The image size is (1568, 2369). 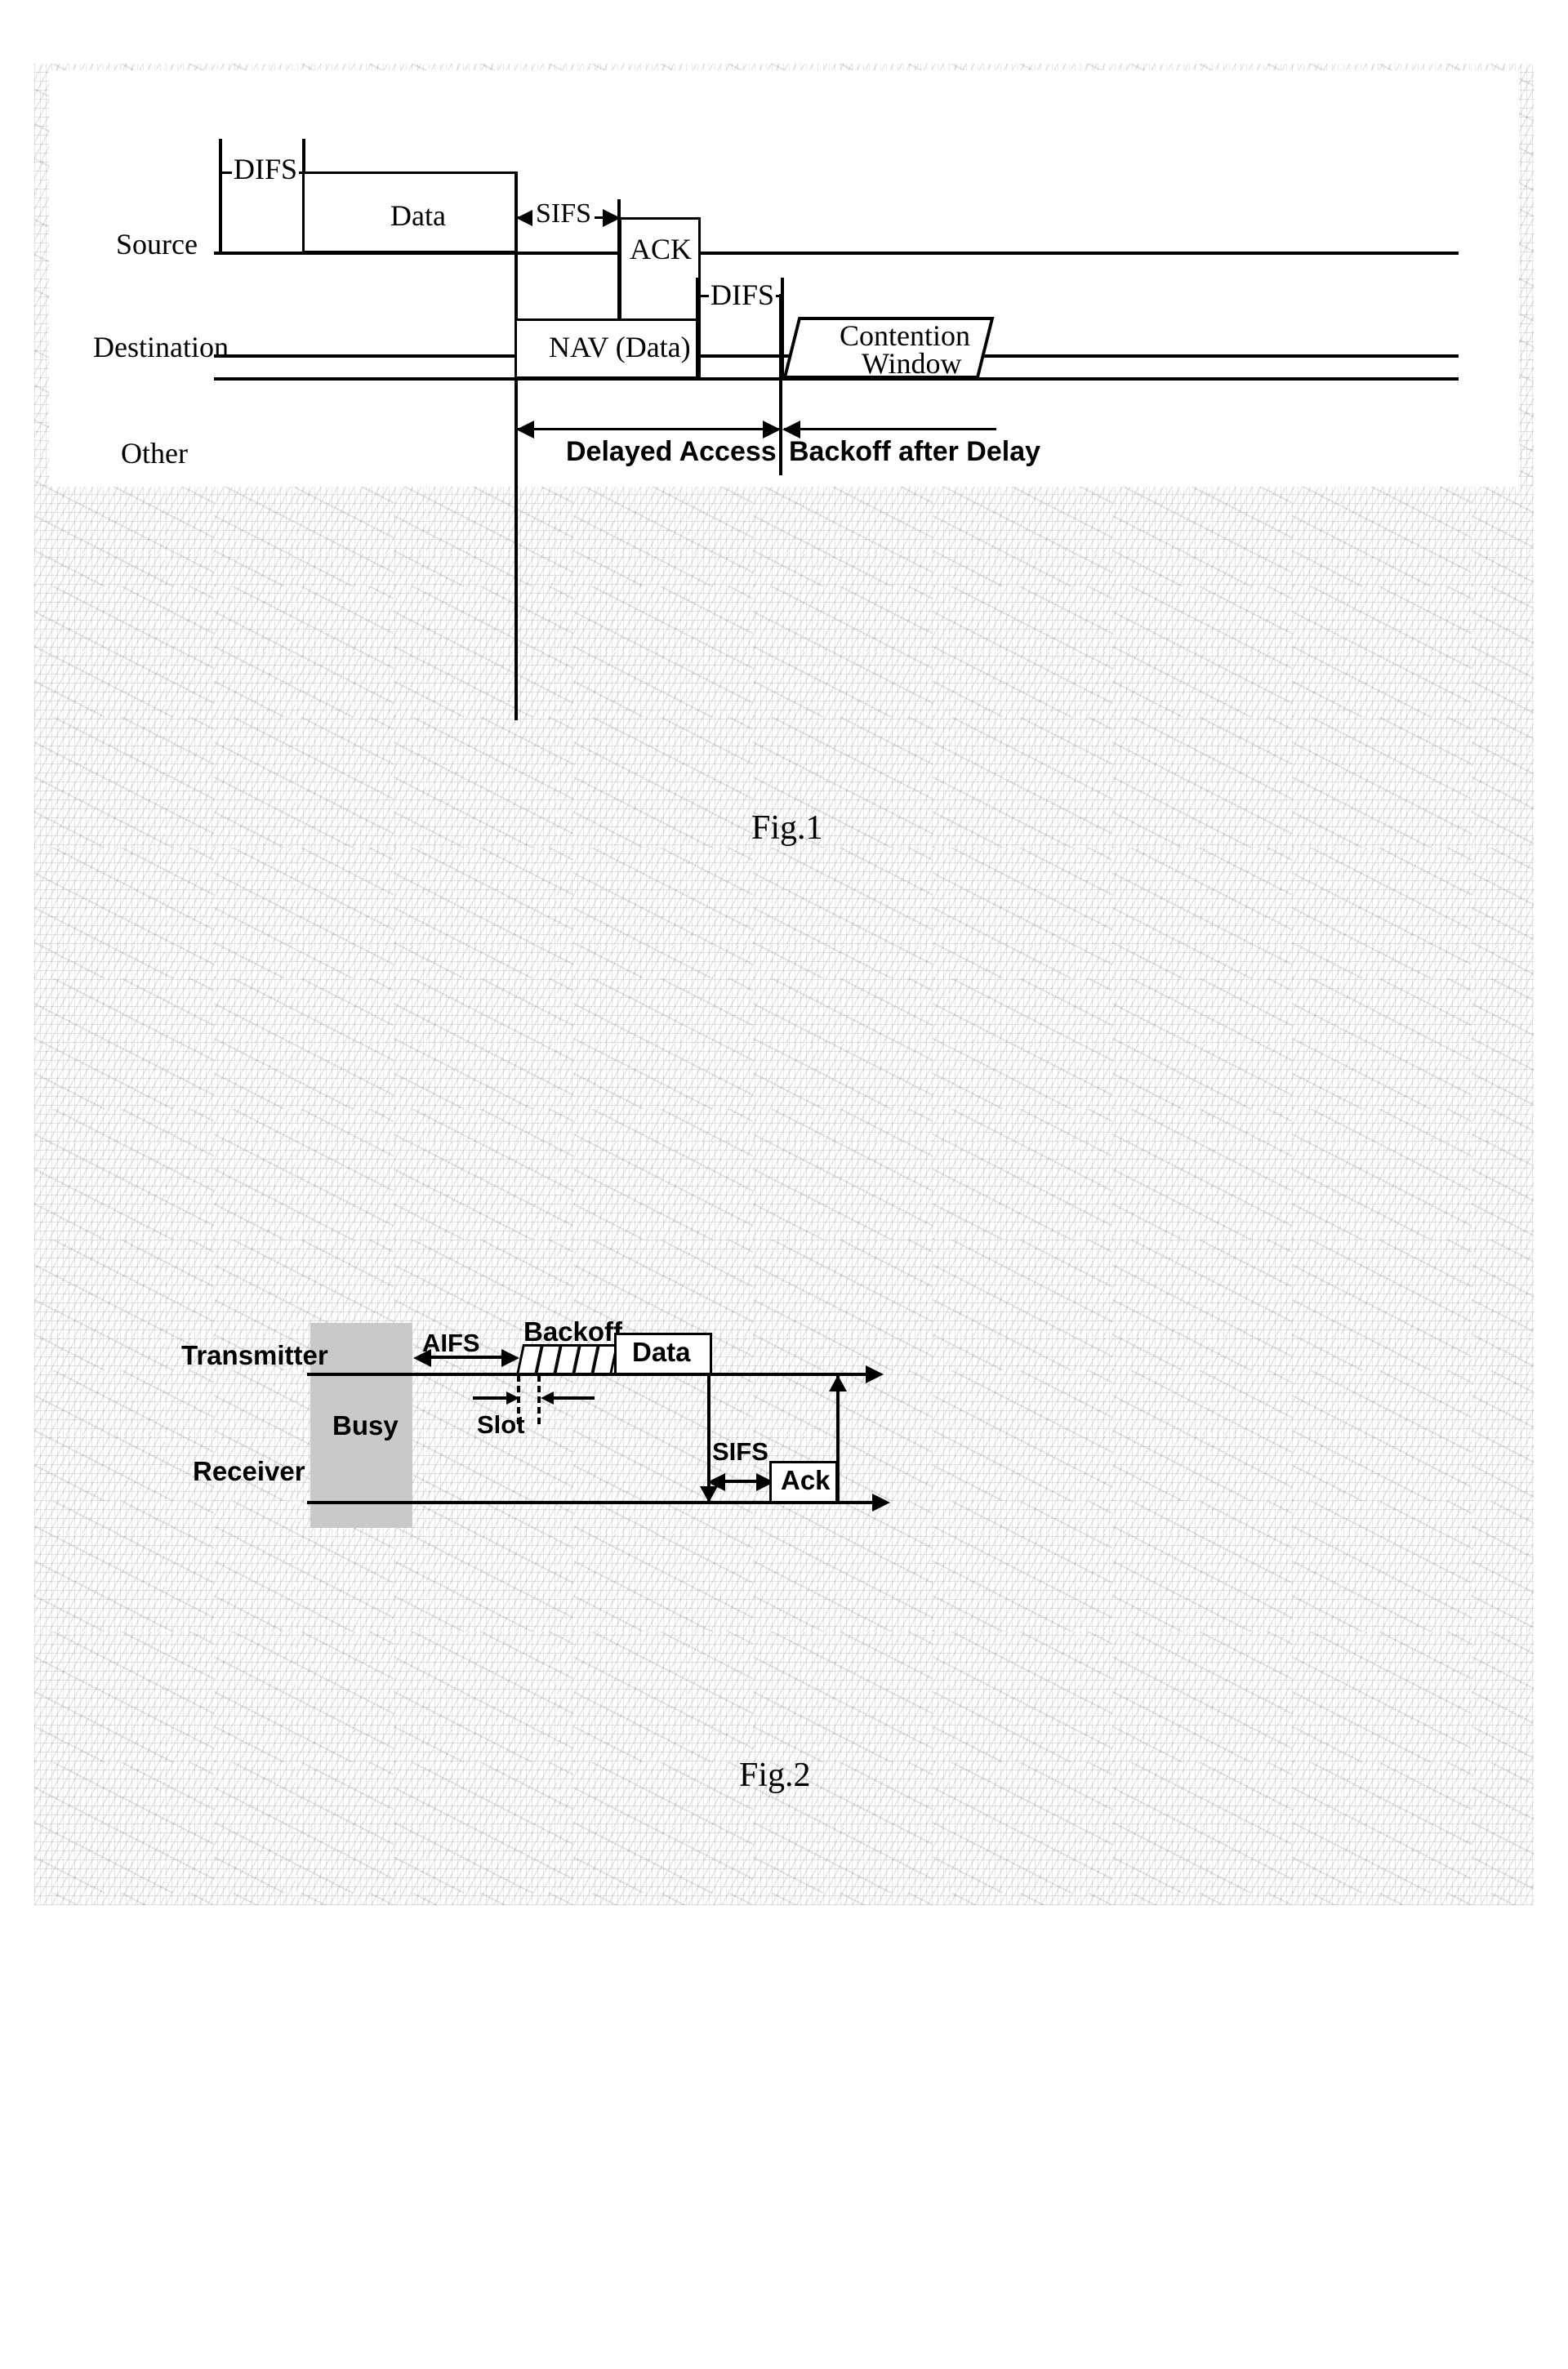 What do you see at coordinates (697, 328) in the screenshot?
I see `difs-other-left-tick` at bounding box center [697, 328].